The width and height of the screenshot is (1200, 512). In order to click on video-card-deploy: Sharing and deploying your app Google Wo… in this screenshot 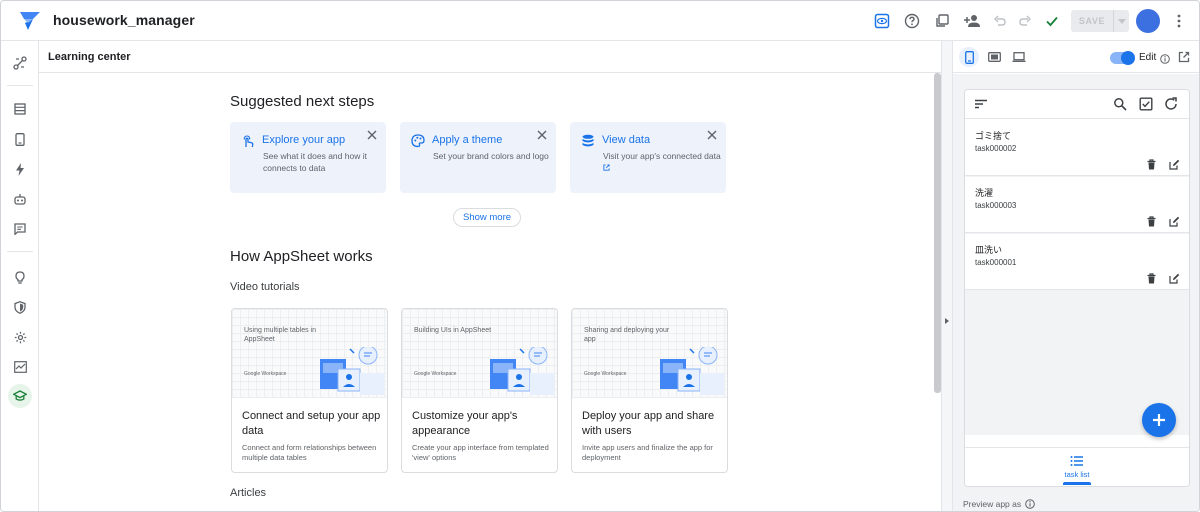, I will do `click(649, 390)`.